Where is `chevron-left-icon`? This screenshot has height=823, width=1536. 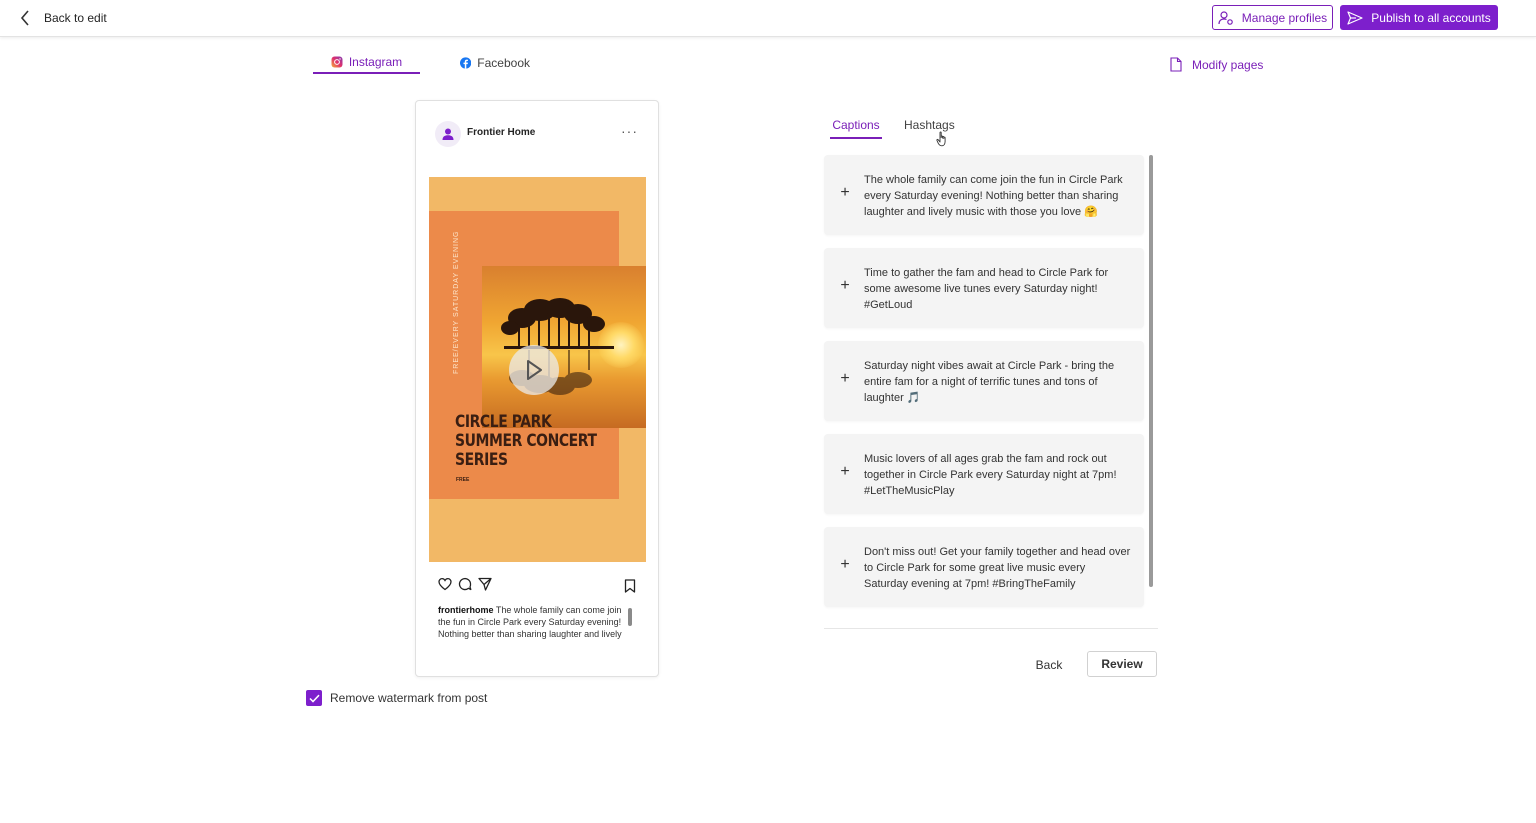
chevron-left-icon is located at coordinates (24, 18).